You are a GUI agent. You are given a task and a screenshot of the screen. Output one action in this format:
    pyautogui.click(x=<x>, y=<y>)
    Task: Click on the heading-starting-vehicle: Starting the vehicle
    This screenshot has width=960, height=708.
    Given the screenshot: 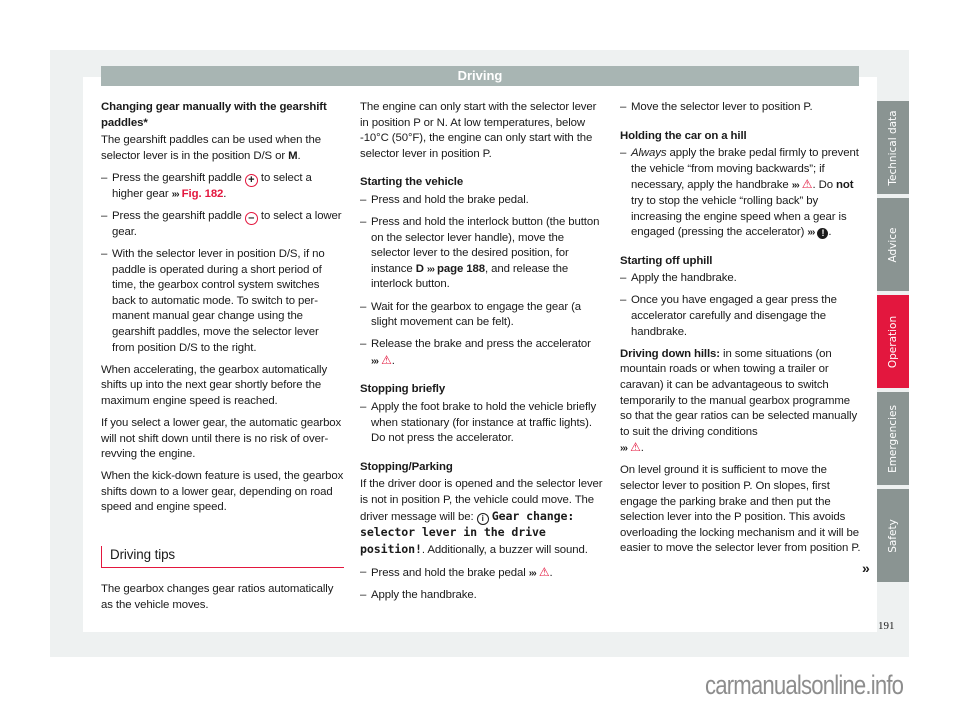 What is the action you would take?
    pyautogui.click(x=412, y=182)
    